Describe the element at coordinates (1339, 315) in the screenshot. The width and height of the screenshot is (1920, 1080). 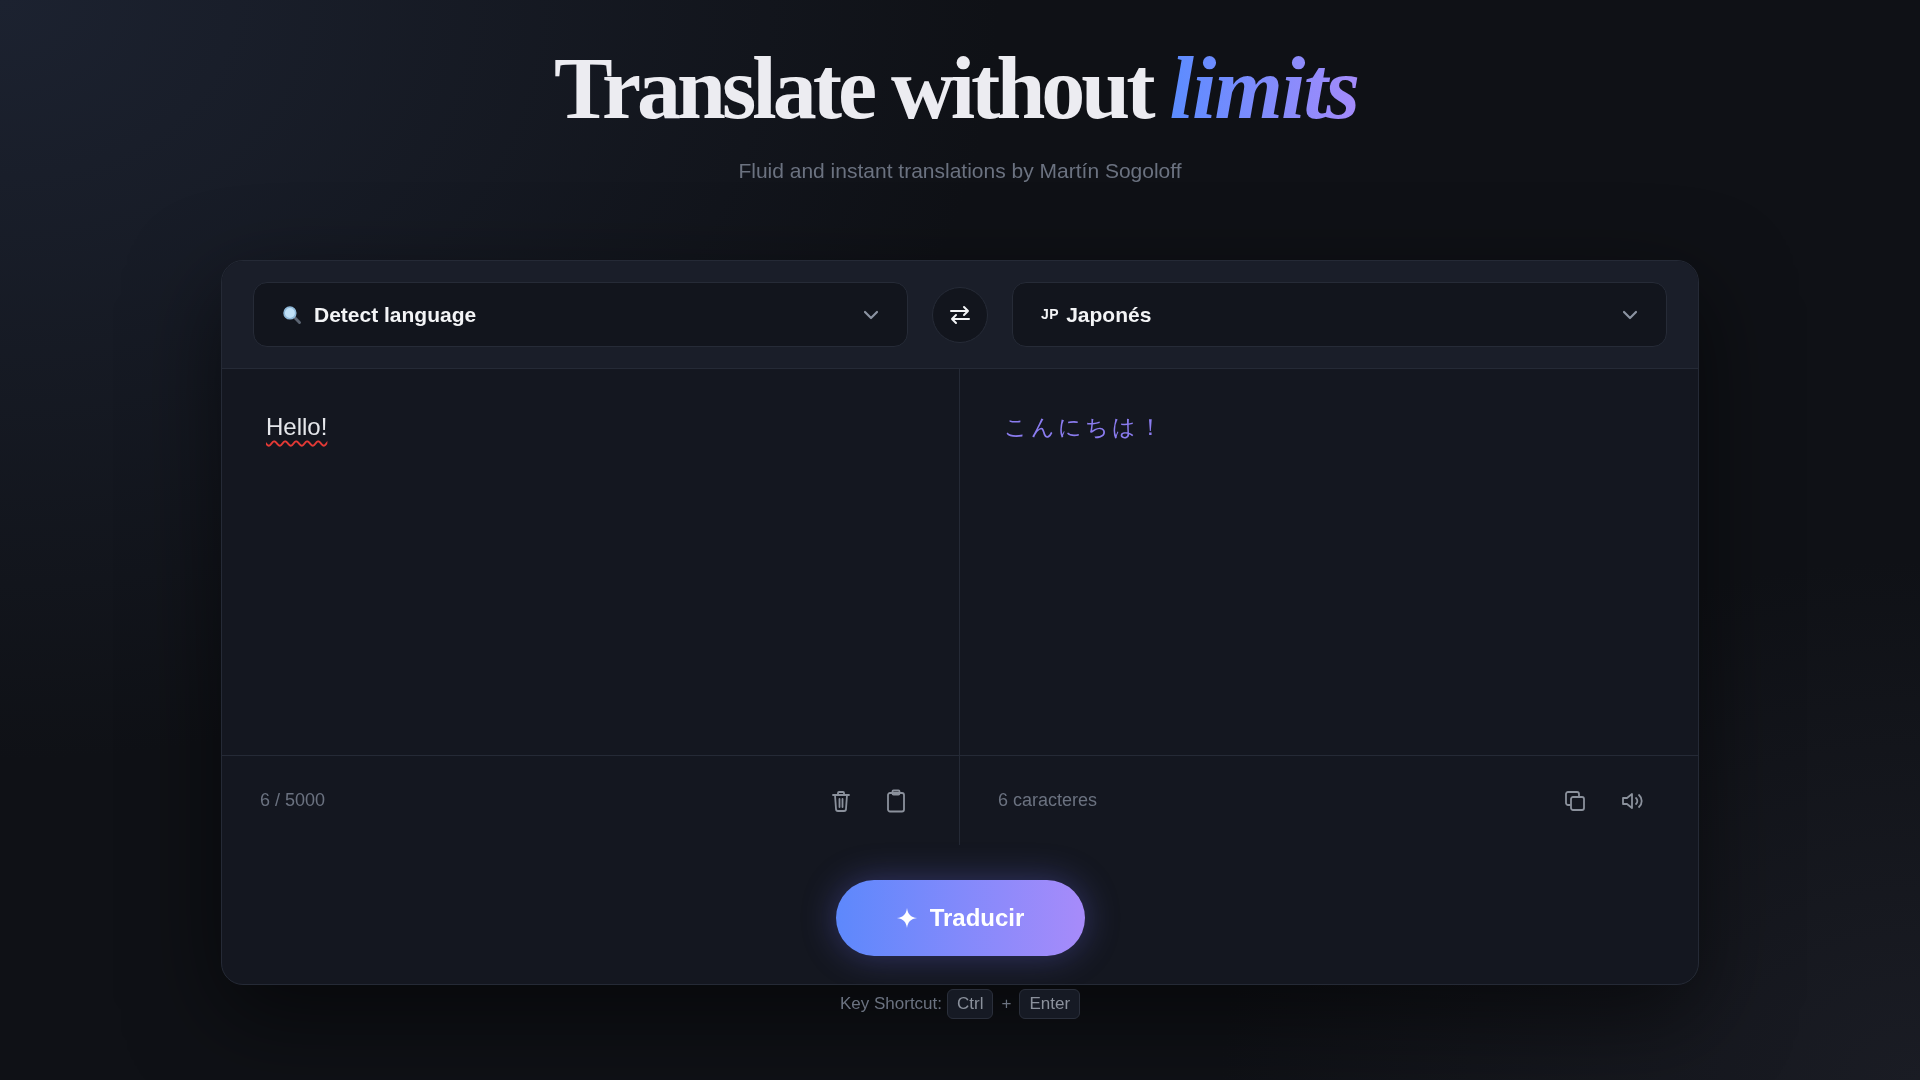
I see `target-language-select: JP Japonés` at that location.